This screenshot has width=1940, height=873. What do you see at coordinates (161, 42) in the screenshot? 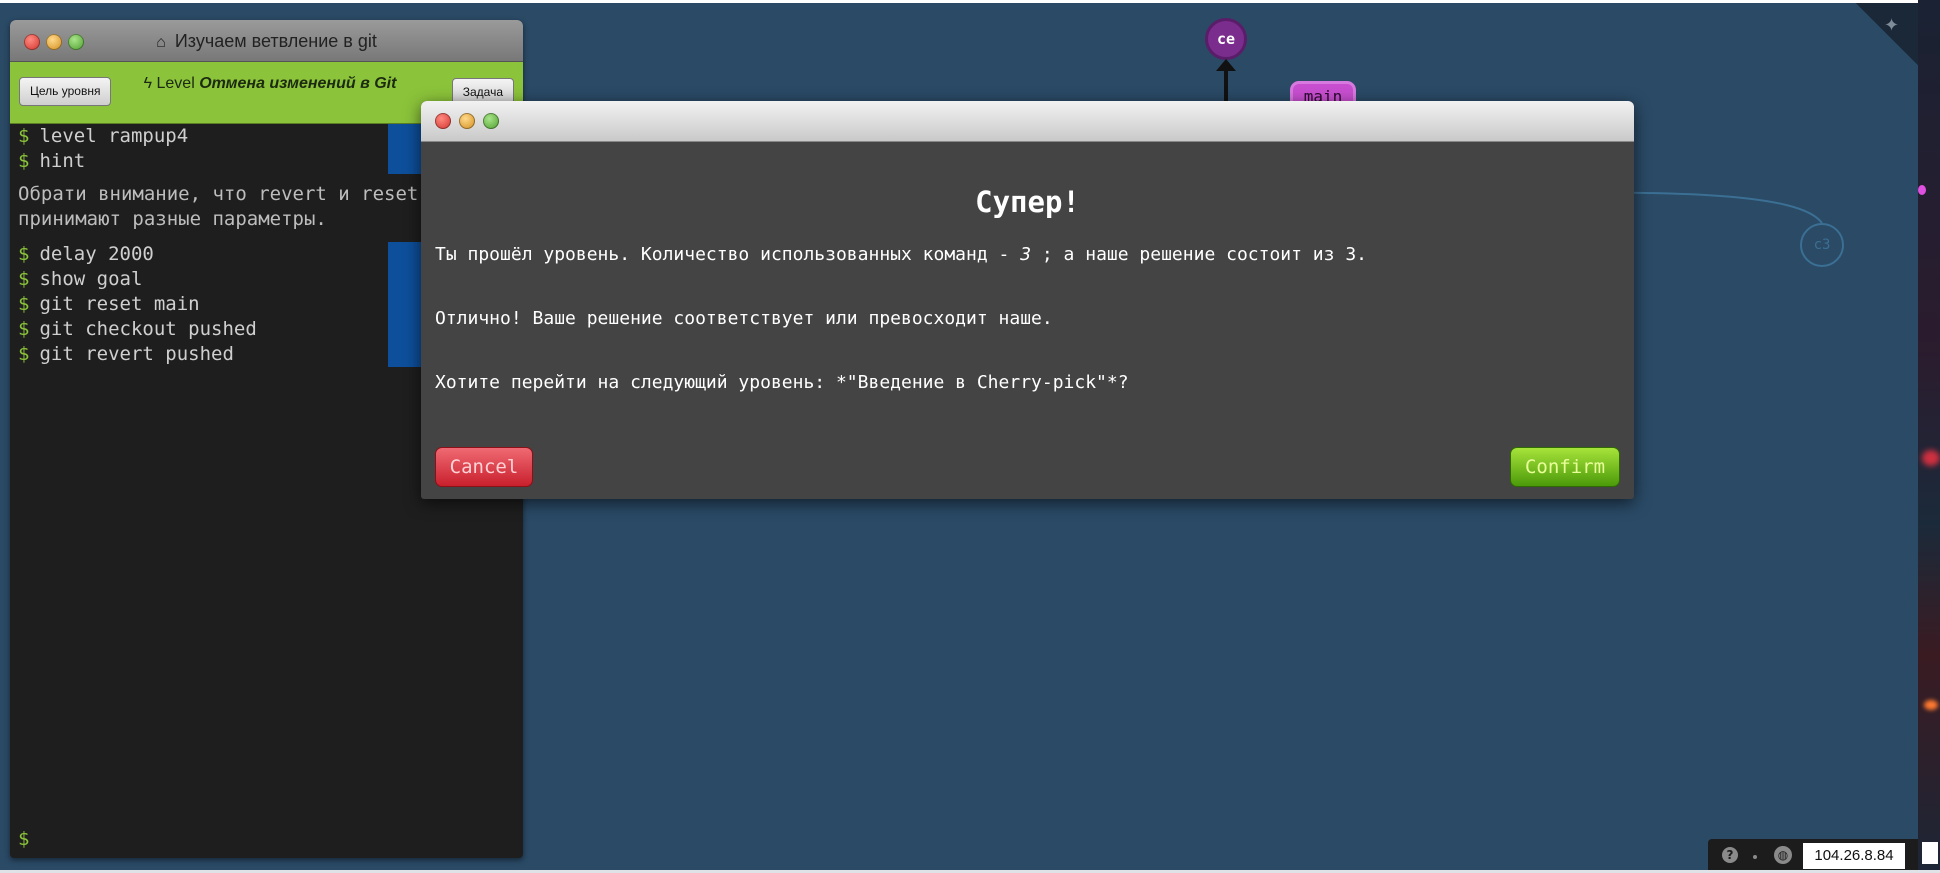
I see `home-icon: ⌂` at bounding box center [161, 42].